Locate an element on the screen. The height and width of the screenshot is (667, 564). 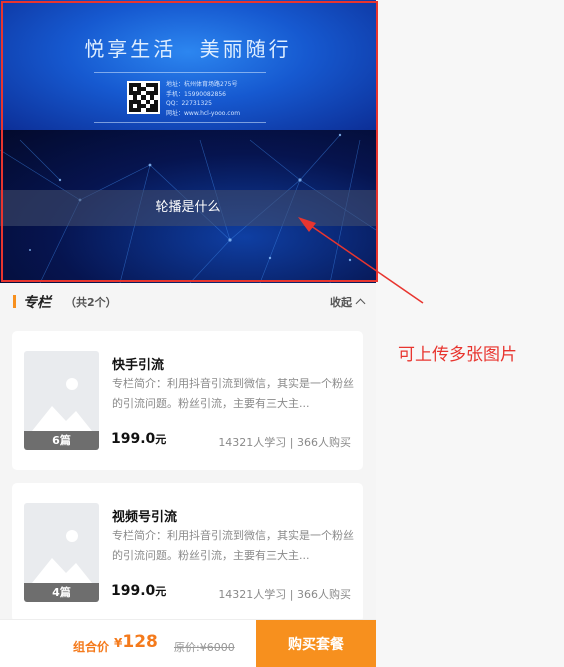
contact-line: 手机：15990082856 is located at coordinates (196, 94).